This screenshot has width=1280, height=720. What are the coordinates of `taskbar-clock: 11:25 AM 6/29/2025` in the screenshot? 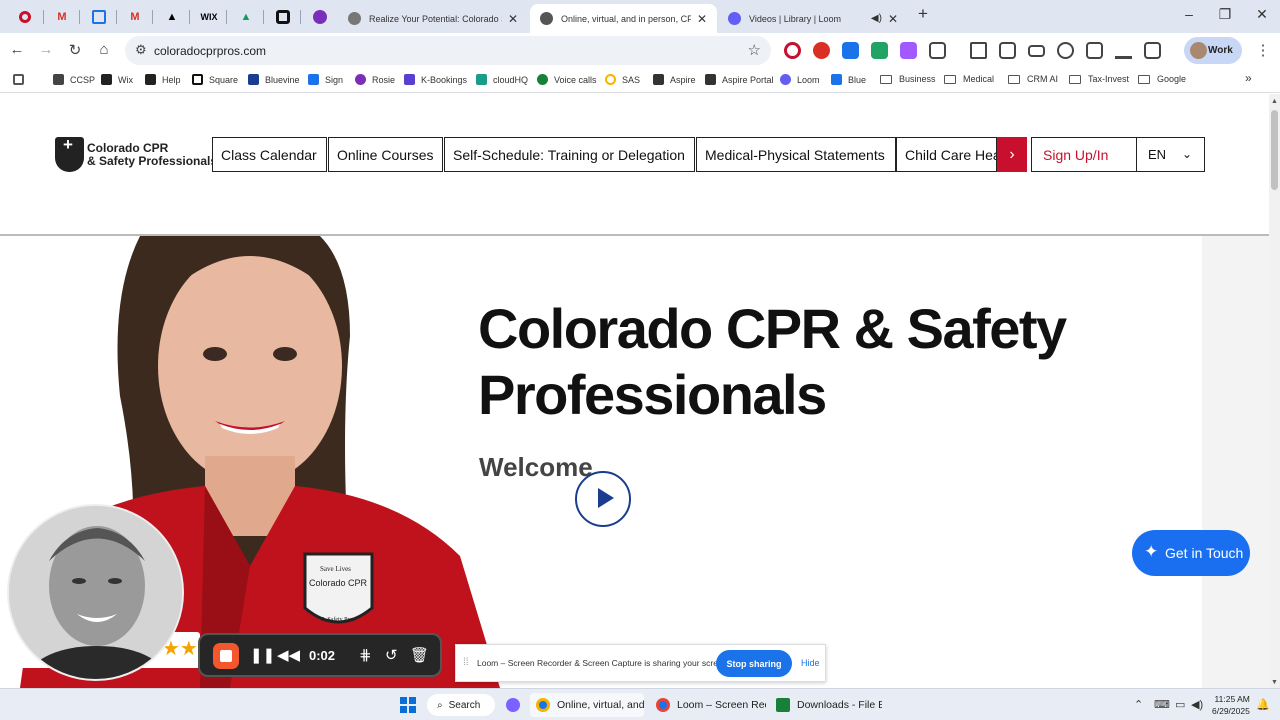 It's located at (1231, 705).